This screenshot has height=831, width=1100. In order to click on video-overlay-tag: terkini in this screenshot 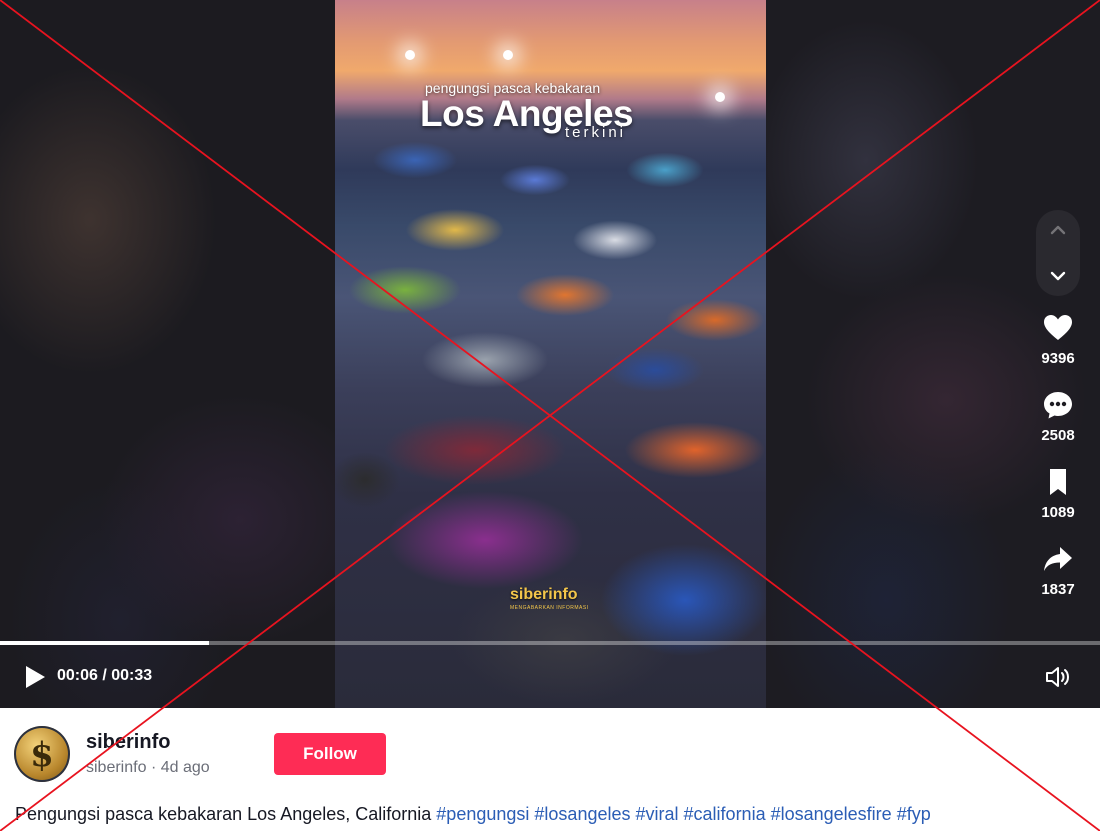, I will do `click(596, 132)`.